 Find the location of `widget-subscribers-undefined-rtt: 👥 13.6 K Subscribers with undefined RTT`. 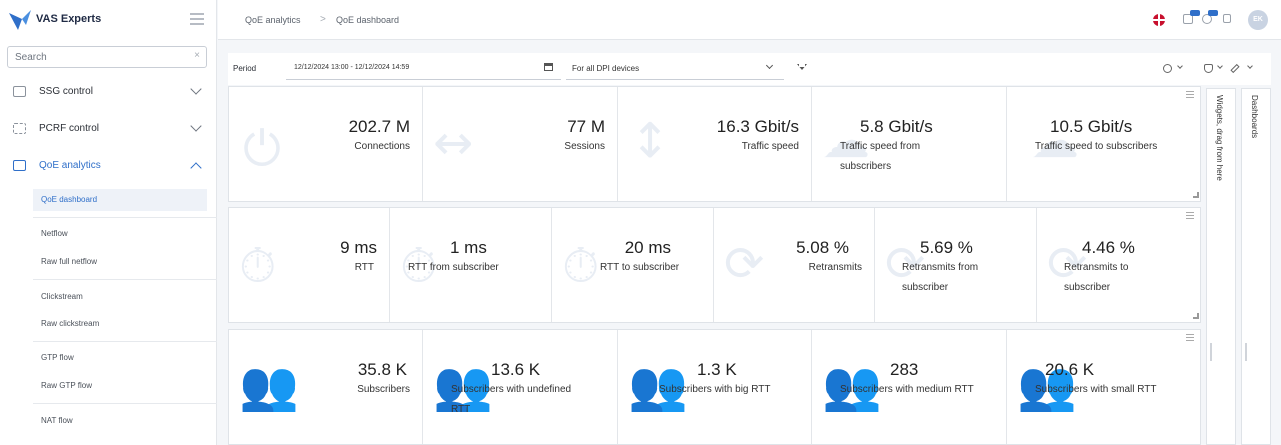

widget-subscribers-undefined-rtt: 👥 13.6 K Subscribers with undefined RTT is located at coordinates (520, 387).